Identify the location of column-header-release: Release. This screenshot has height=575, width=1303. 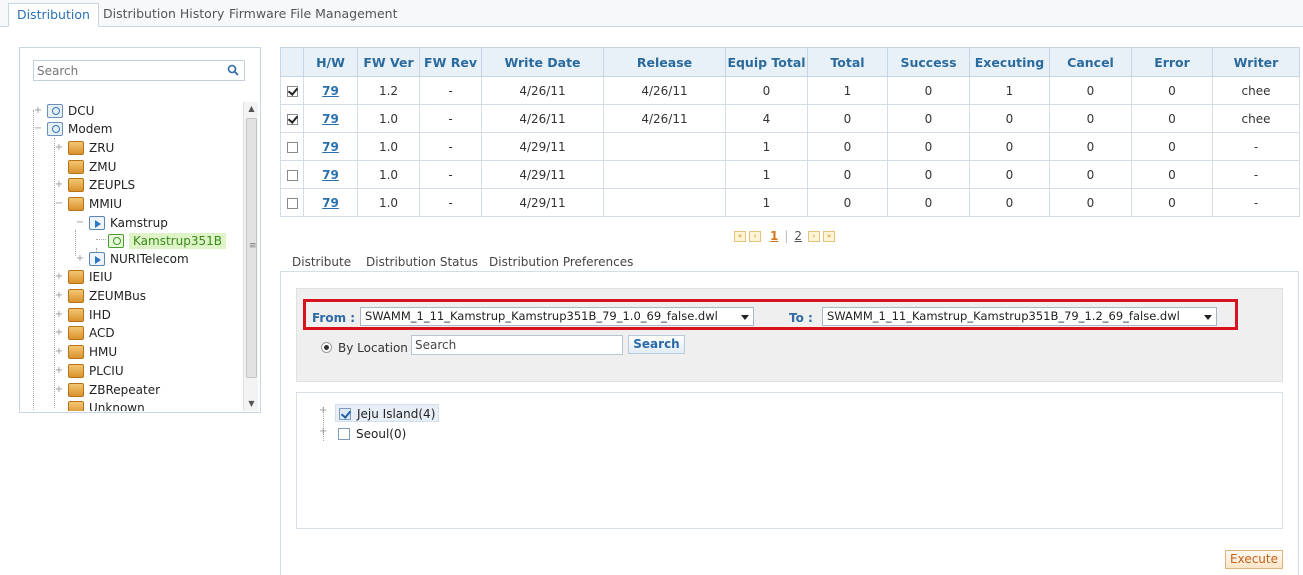
(664, 62).